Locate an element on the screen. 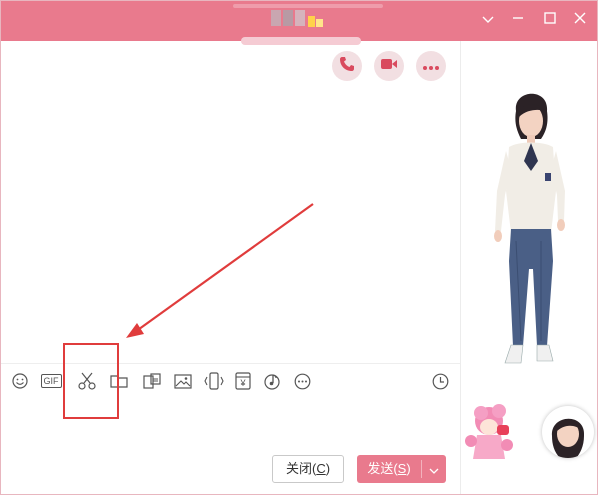 The height and width of the screenshot is (495, 598). avatar-show-figure is located at coordinates (529, 228).